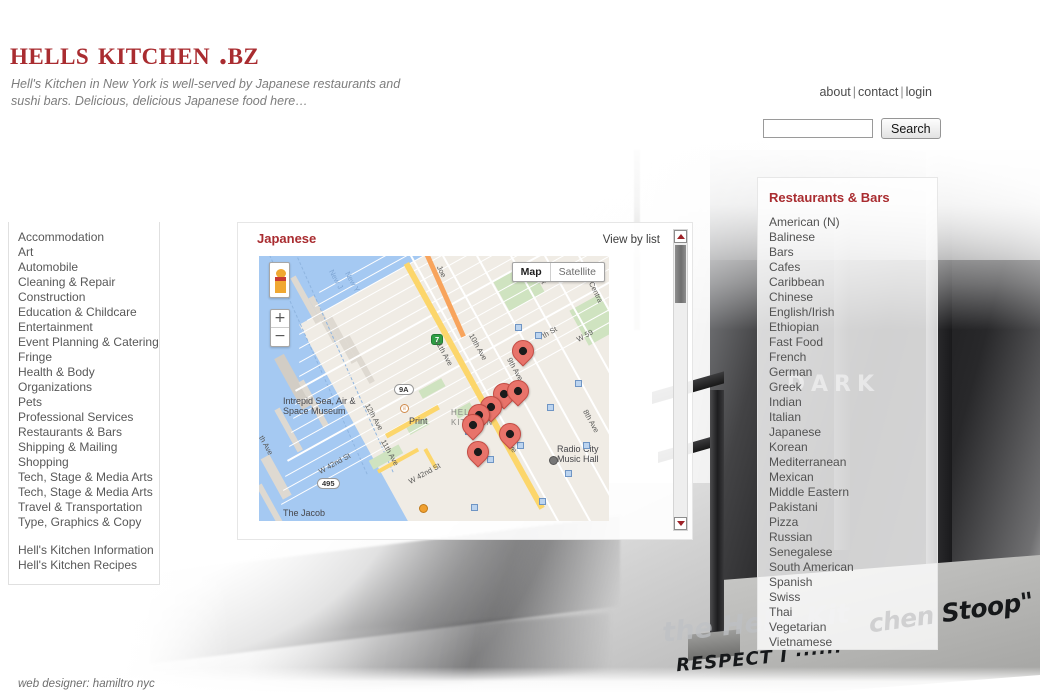 The height and width of the screenshot is (693, 1040). I want to click on cuisine-item-american: American (N), so click(847, 222).